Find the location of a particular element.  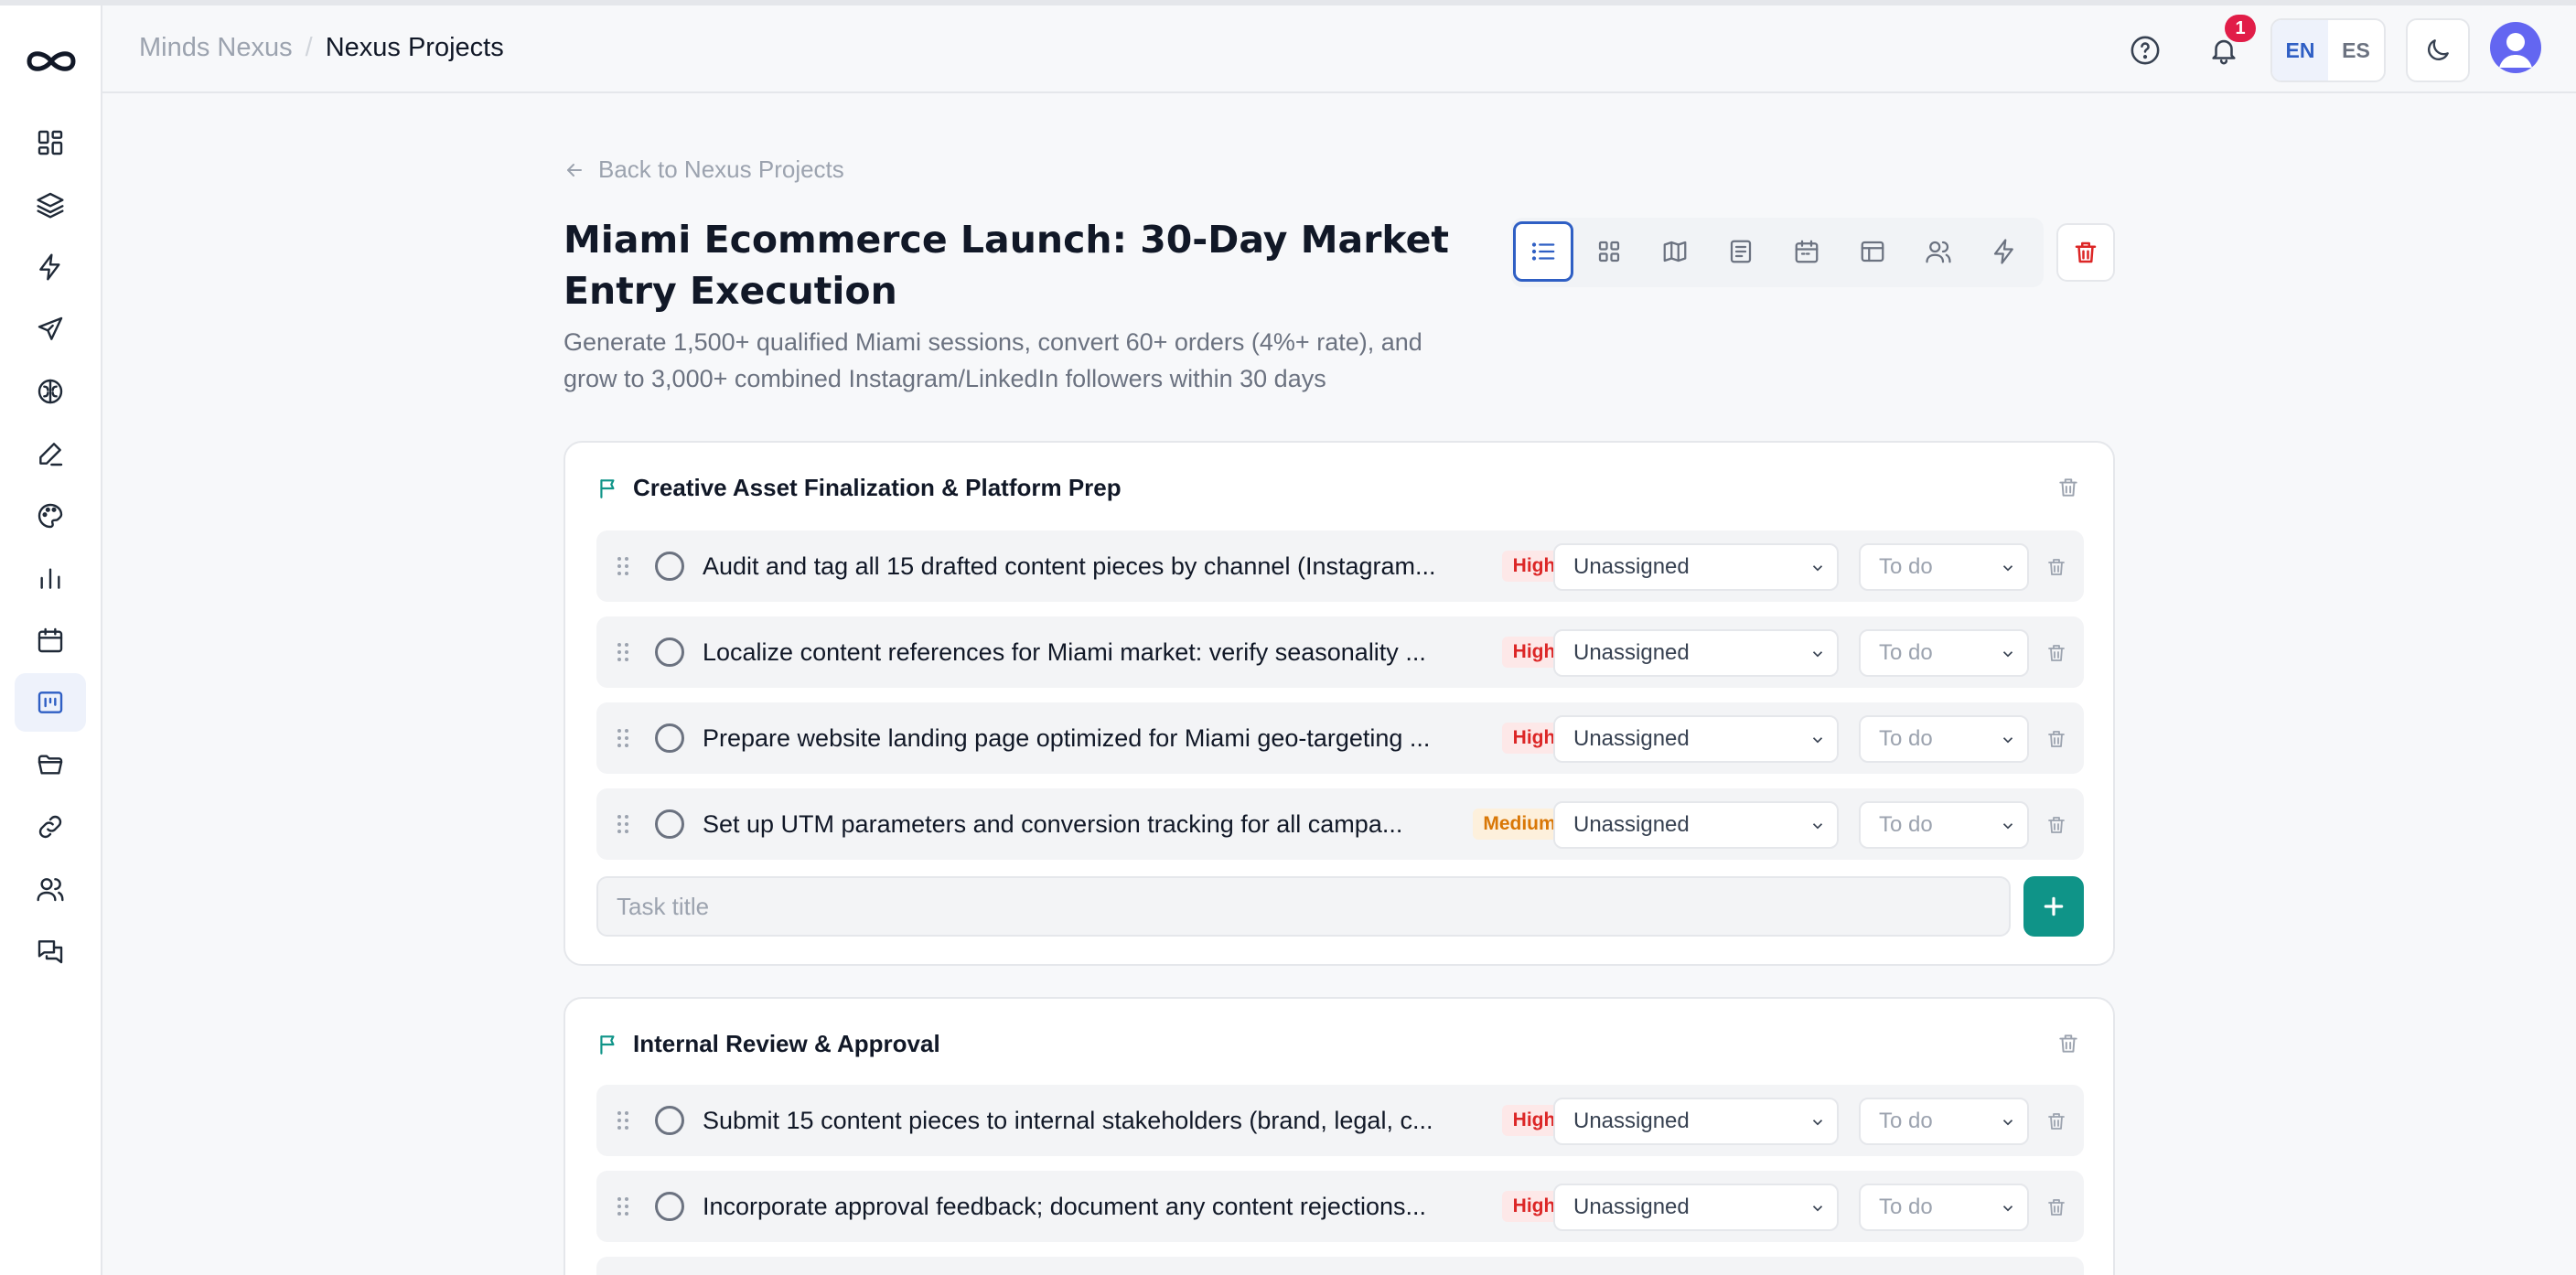

back-link: Back to Nexus Projects is located at coordinates (704, 169).